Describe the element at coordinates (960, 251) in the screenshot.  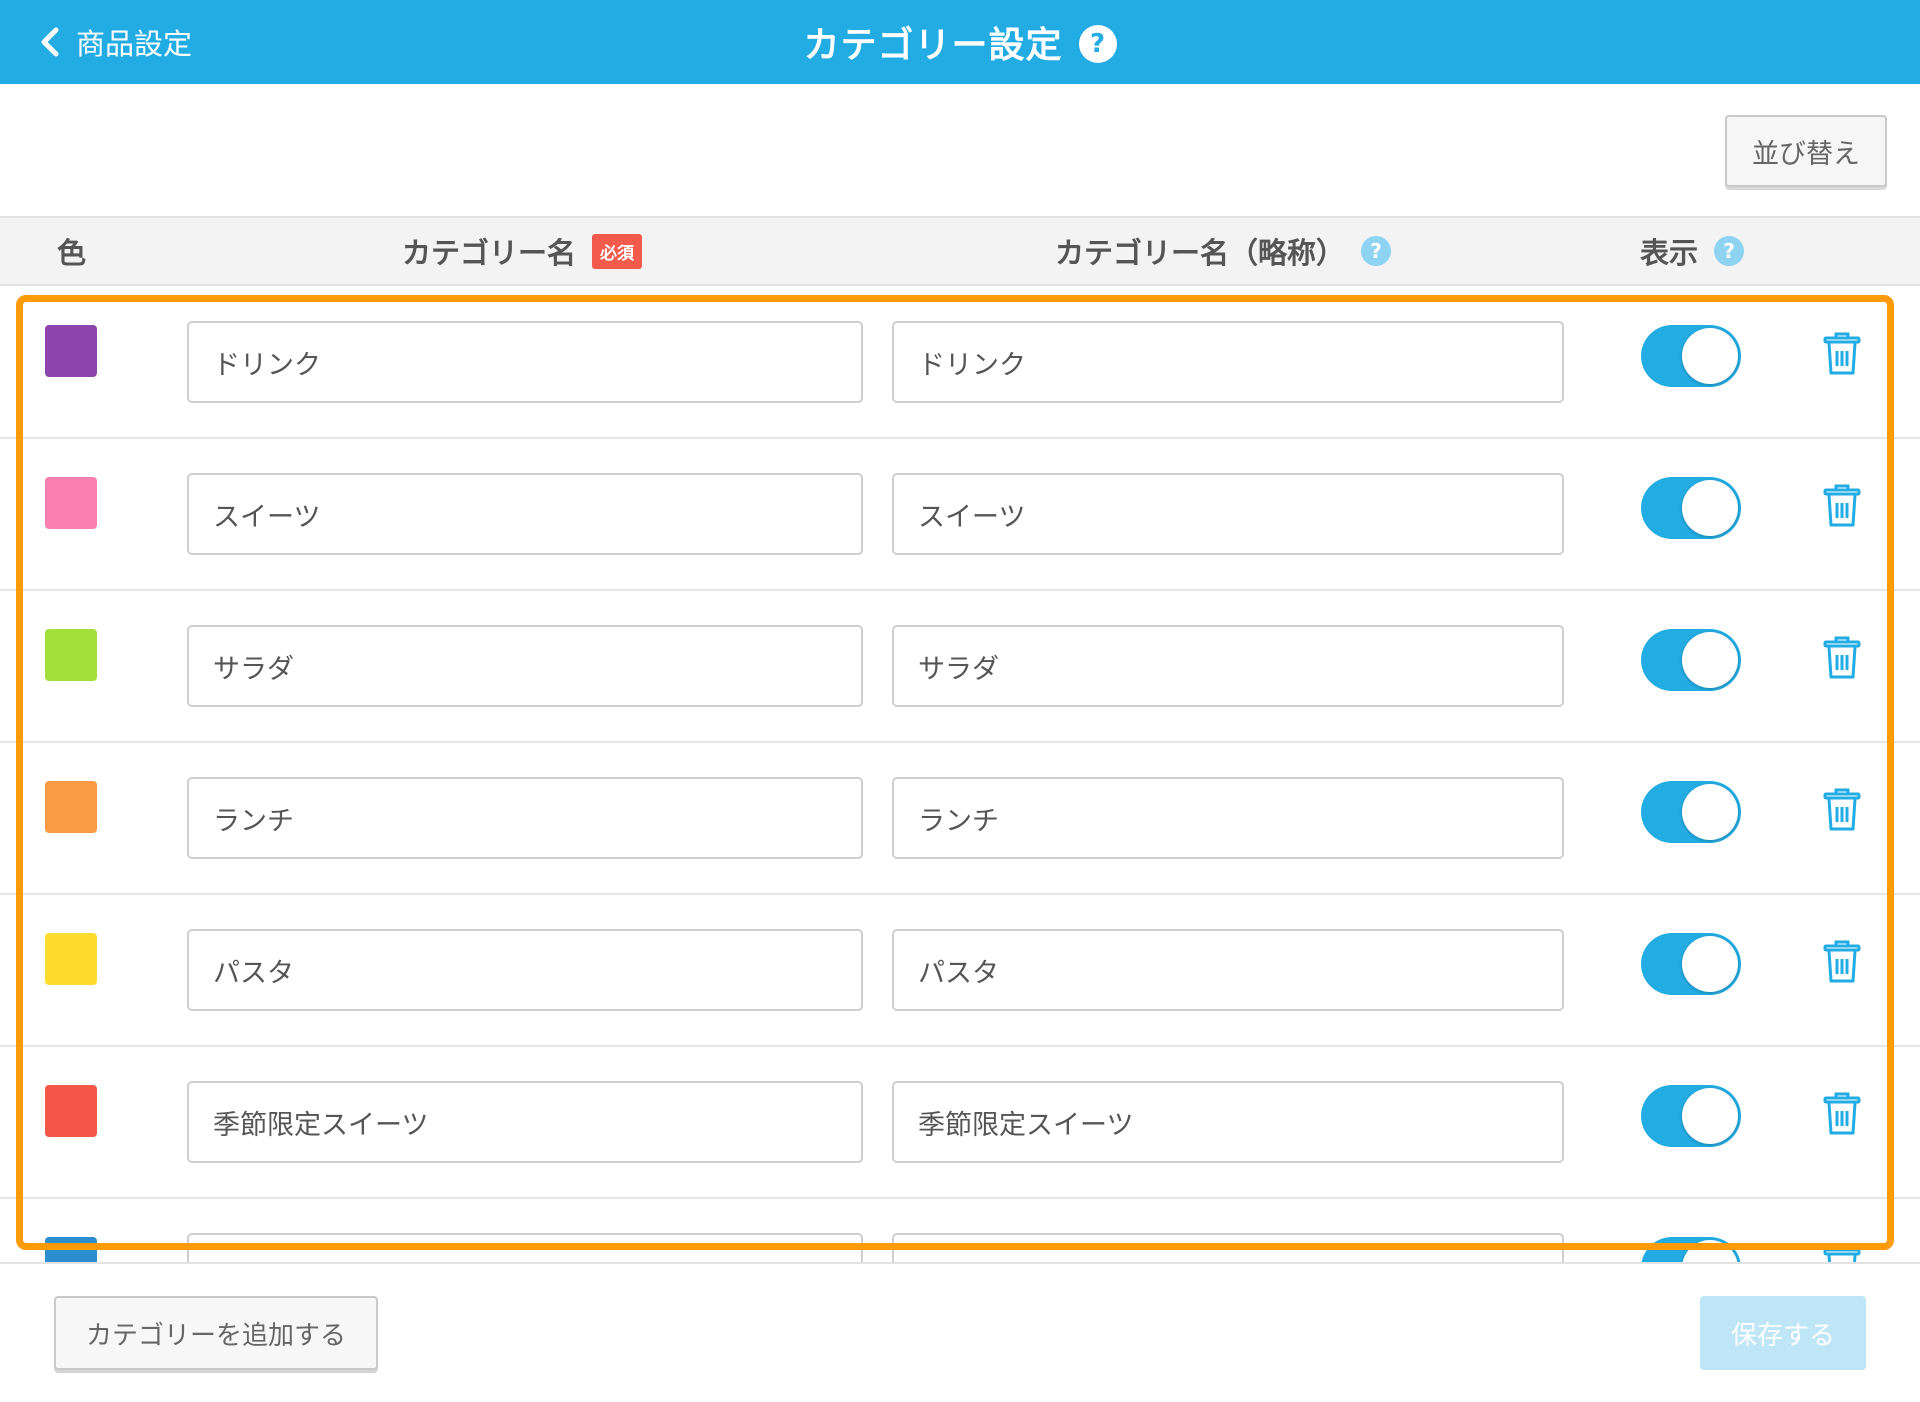
I see `table-header: 色 カテゴリー名 必須 カテゴリー名（略称） ? 表示 ?` at that location.